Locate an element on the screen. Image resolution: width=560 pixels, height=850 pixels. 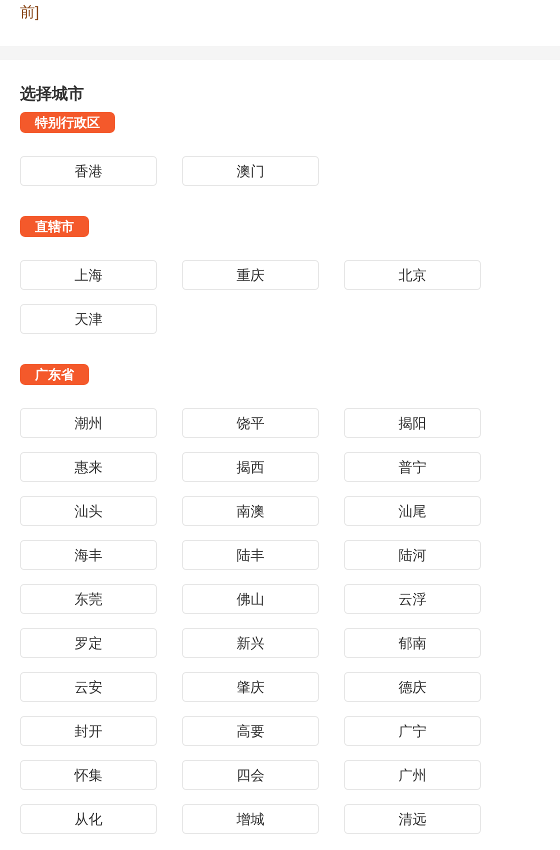
city-button: 广州 is located at coordinates (412, 775).